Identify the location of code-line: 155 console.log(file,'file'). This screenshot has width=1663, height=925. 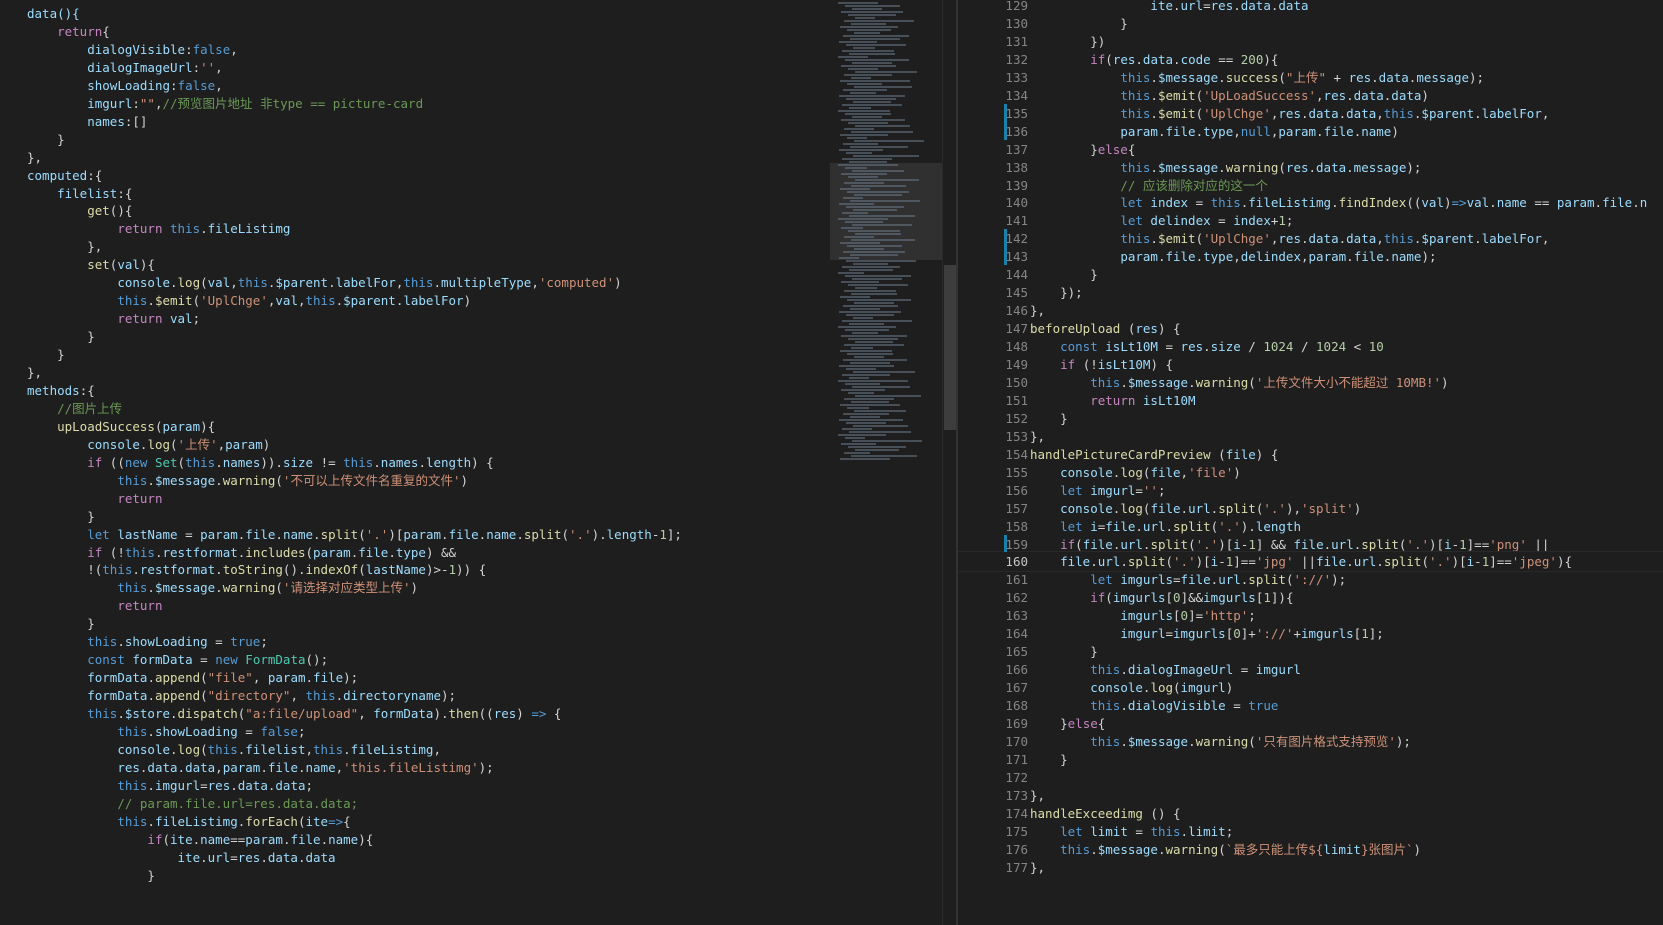
(1310, 472).